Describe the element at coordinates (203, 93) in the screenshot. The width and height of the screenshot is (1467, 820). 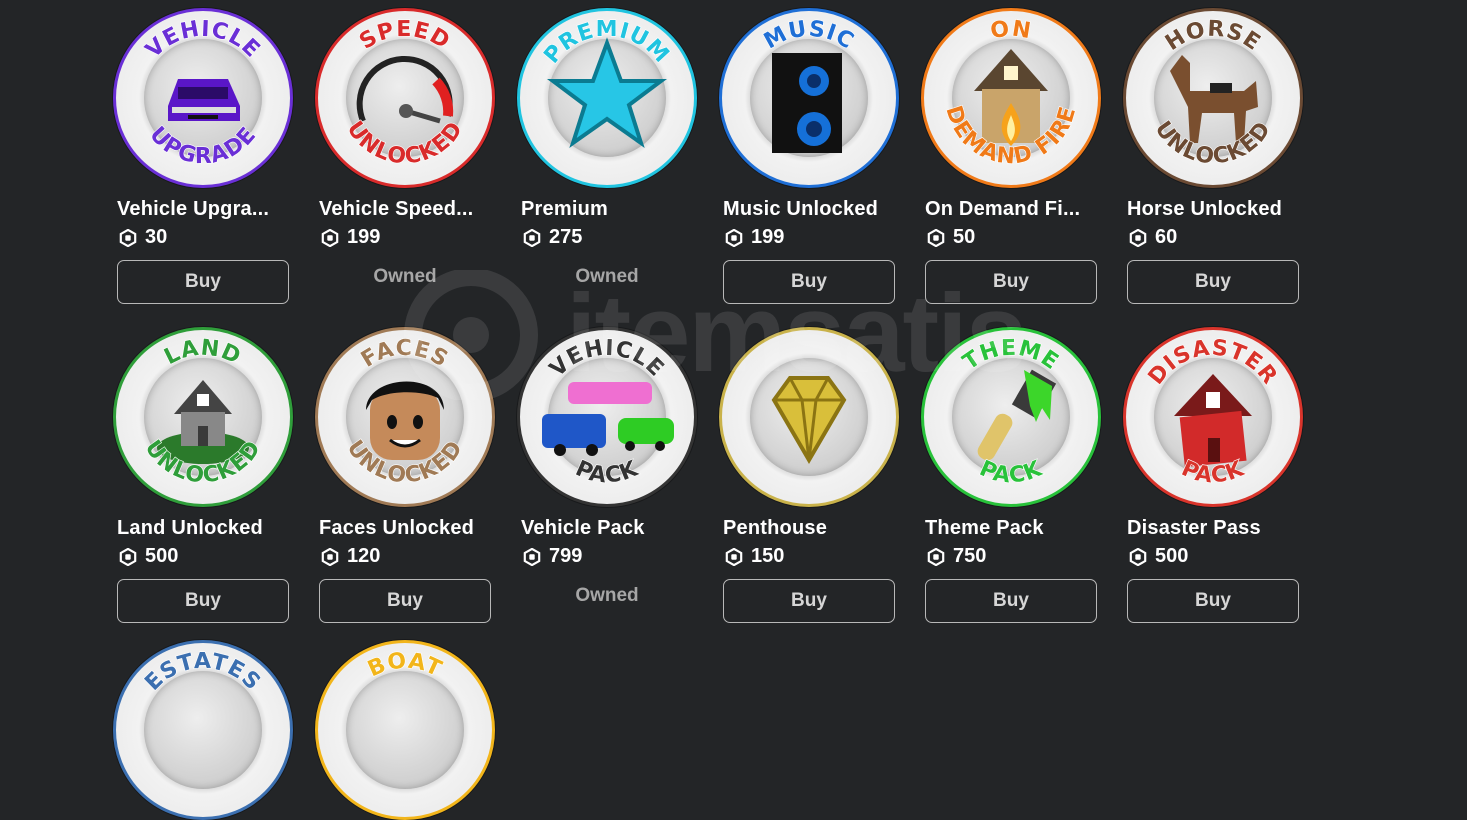
I see `badge-ring-text: VEHICLE UPGRADE` at that location.